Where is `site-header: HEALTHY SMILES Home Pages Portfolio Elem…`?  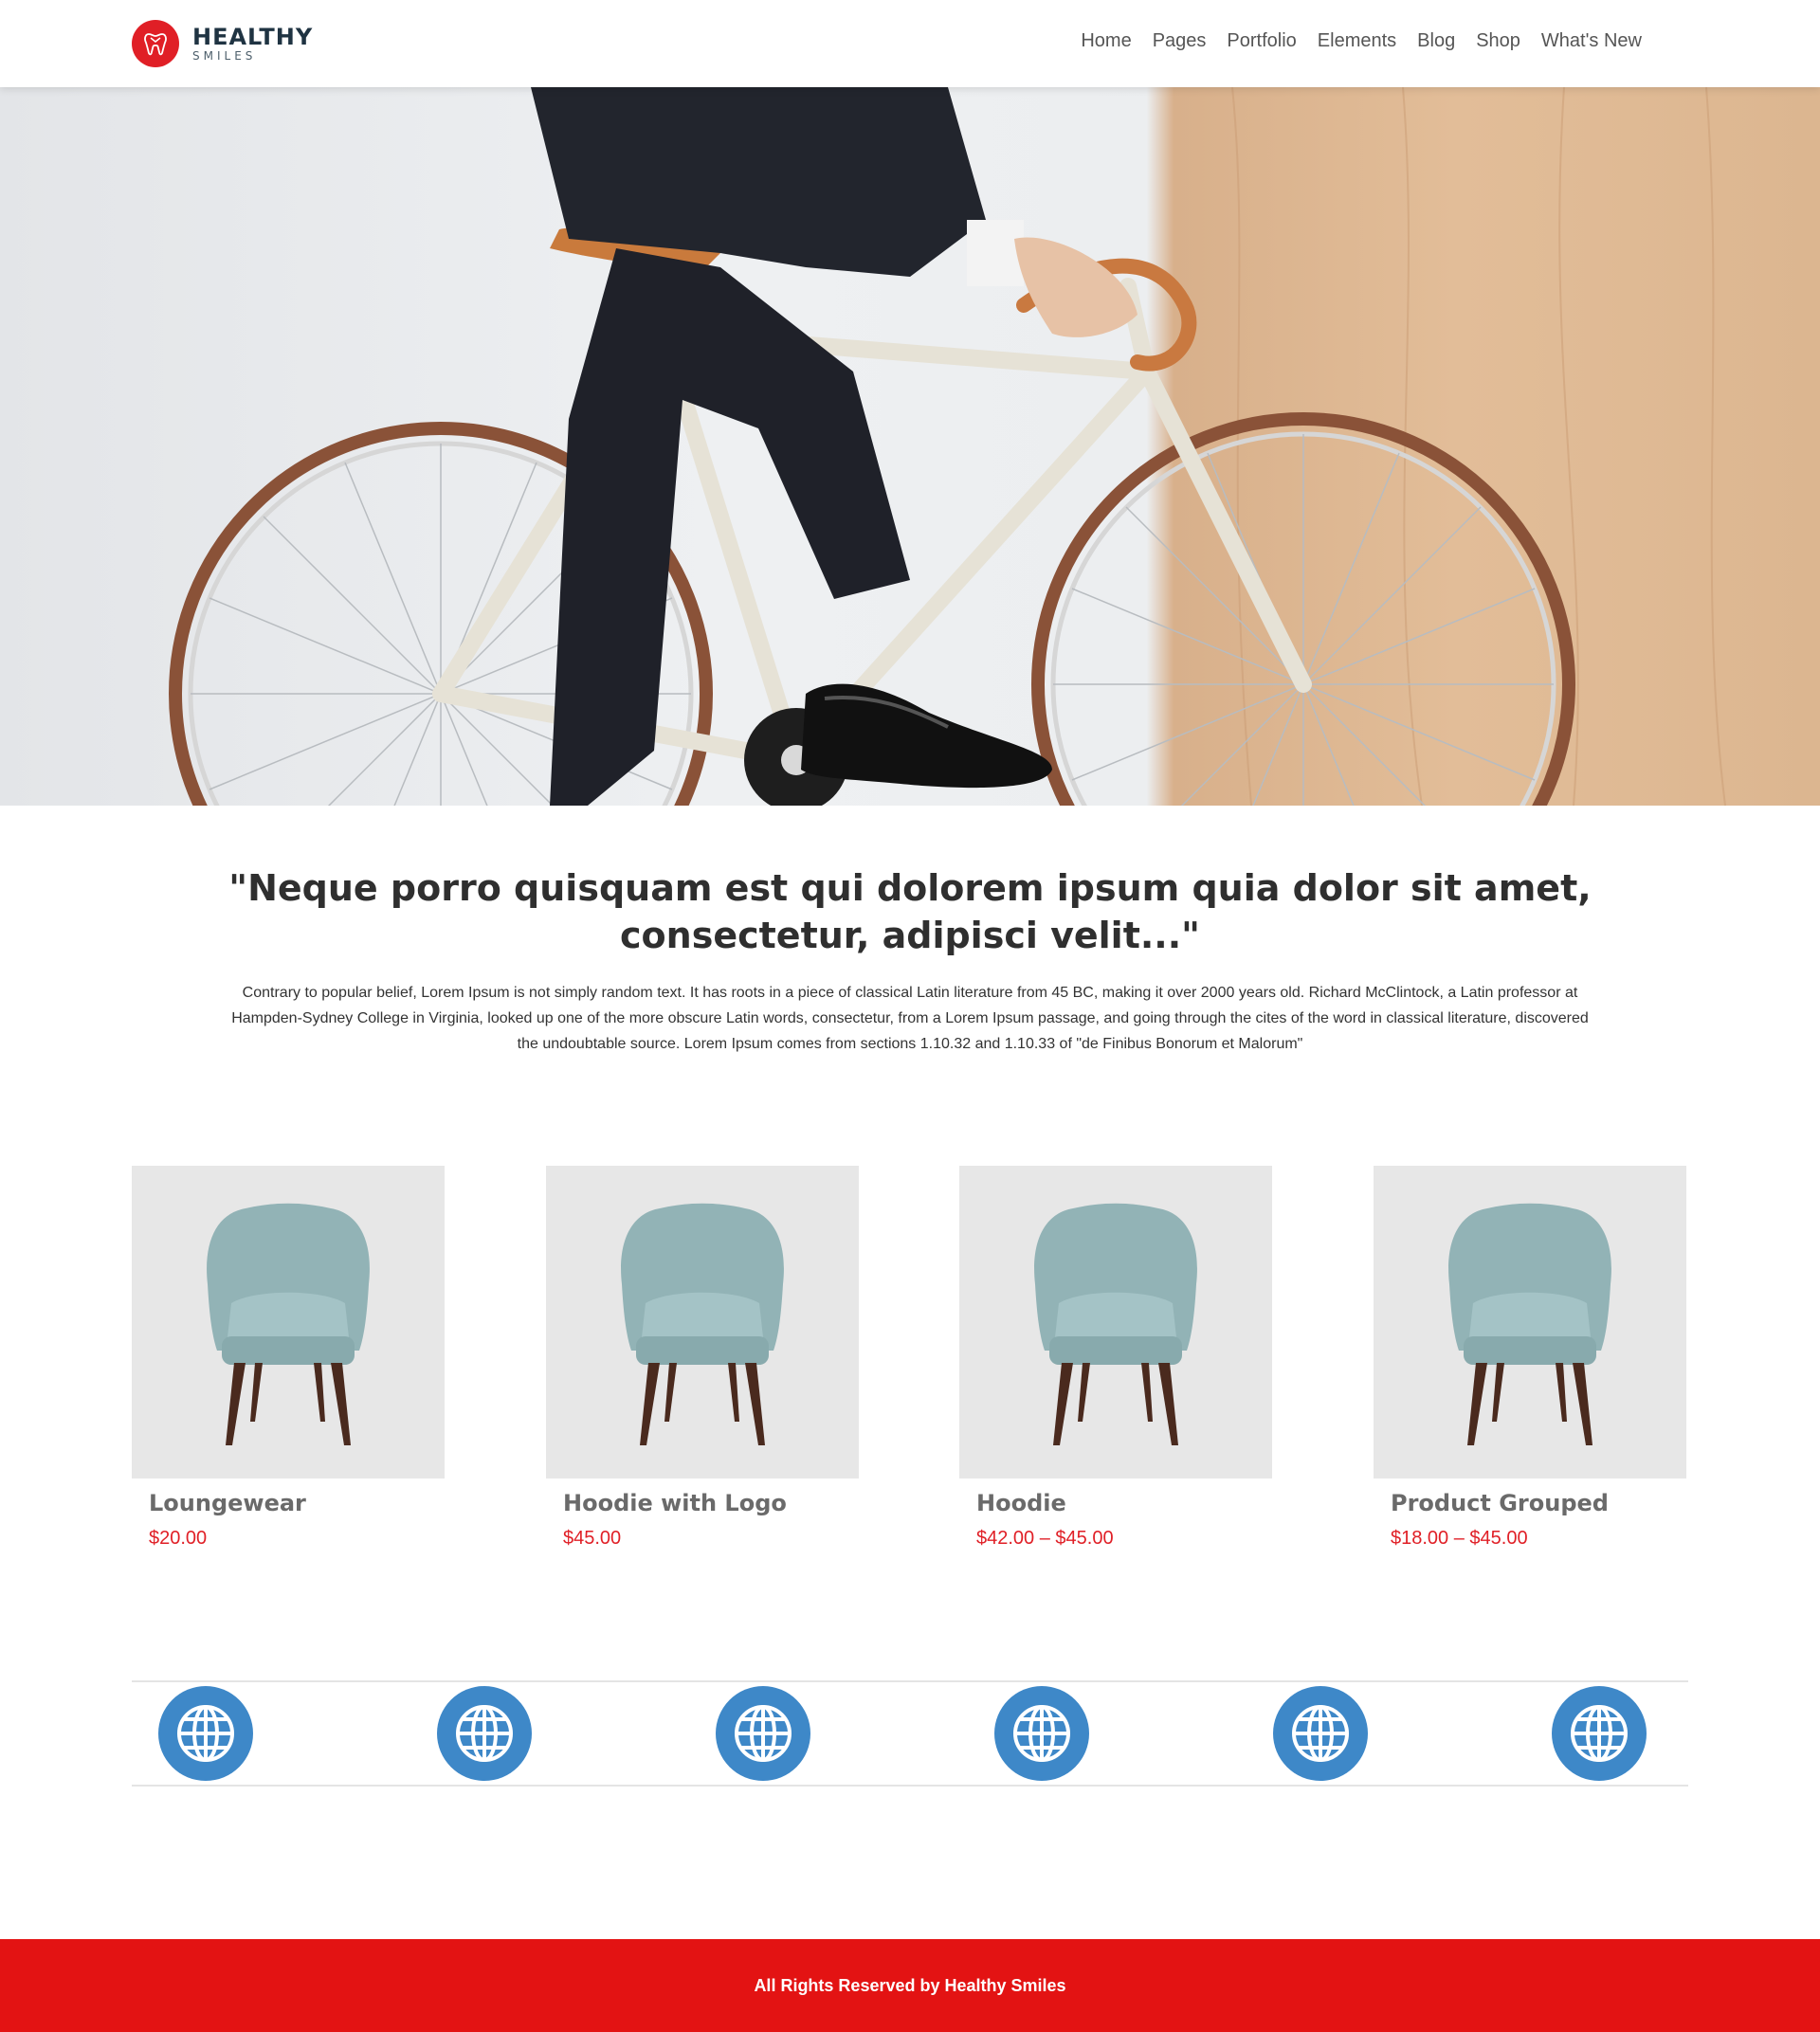
site-header: HEALTHY SMILES Home Pages Portfolio Elem… is located at coordinates (910, 43).